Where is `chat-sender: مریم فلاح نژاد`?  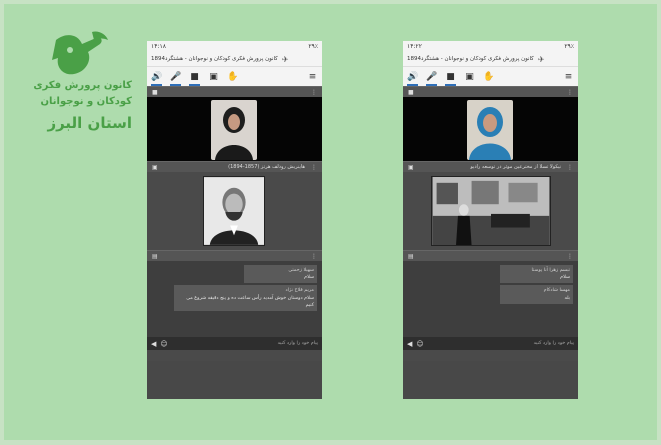 chat-sender: مریم فلاح نژاد is located at coordinates (300, 291).